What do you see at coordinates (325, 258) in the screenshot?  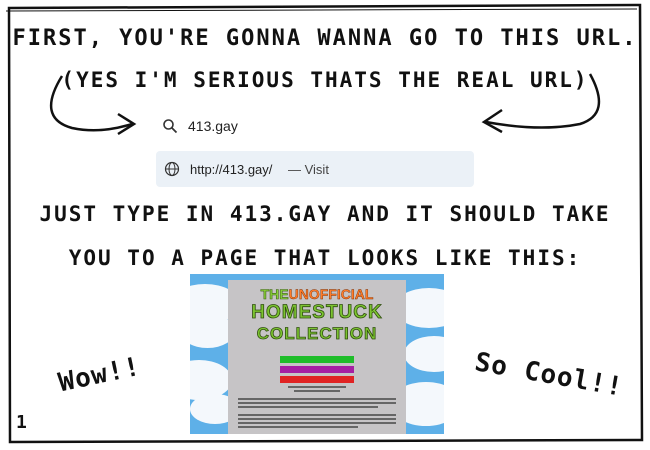 I see `comic-line-4: you to a page that looks like this:` at bounding box center [325, 258].